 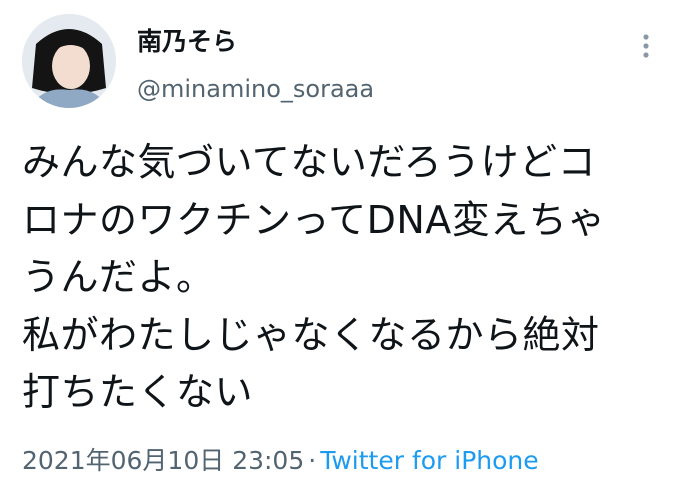 I want to click on avatar, so click(x=69, y=61).